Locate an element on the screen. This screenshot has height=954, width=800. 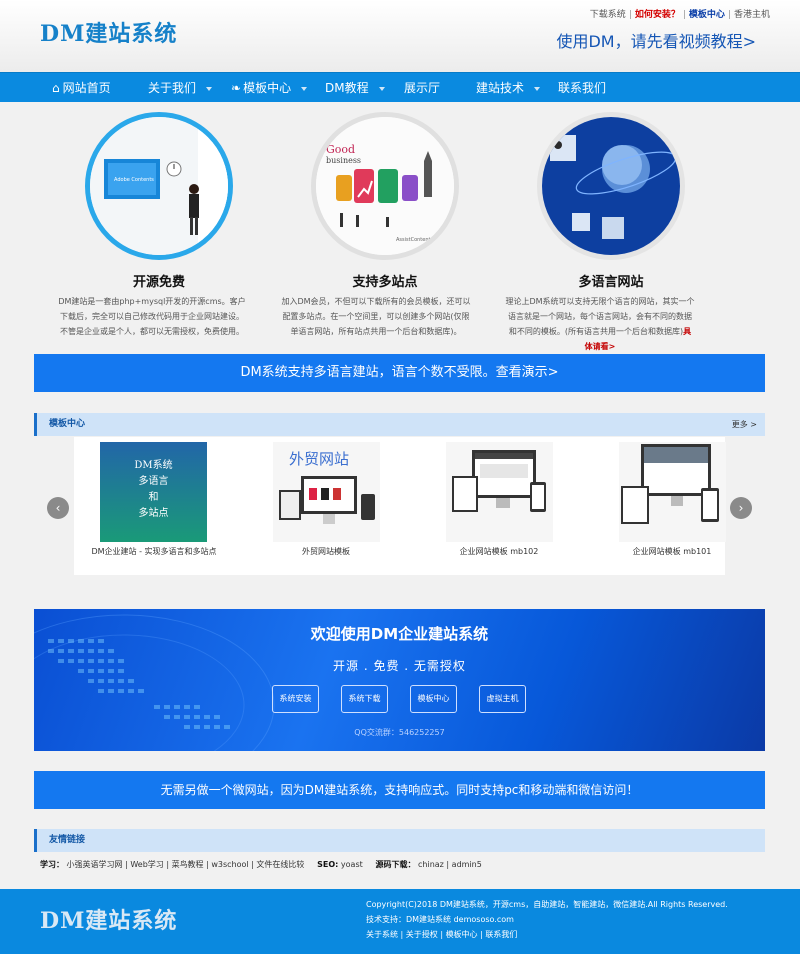
template-caption-dm: DM企业建站 - 实现多语言和多站点 is located at coordinates (154, 551).